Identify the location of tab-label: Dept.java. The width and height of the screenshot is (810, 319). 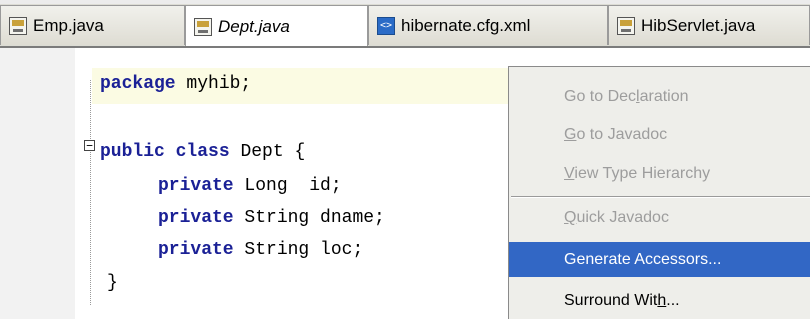
(254, 26).